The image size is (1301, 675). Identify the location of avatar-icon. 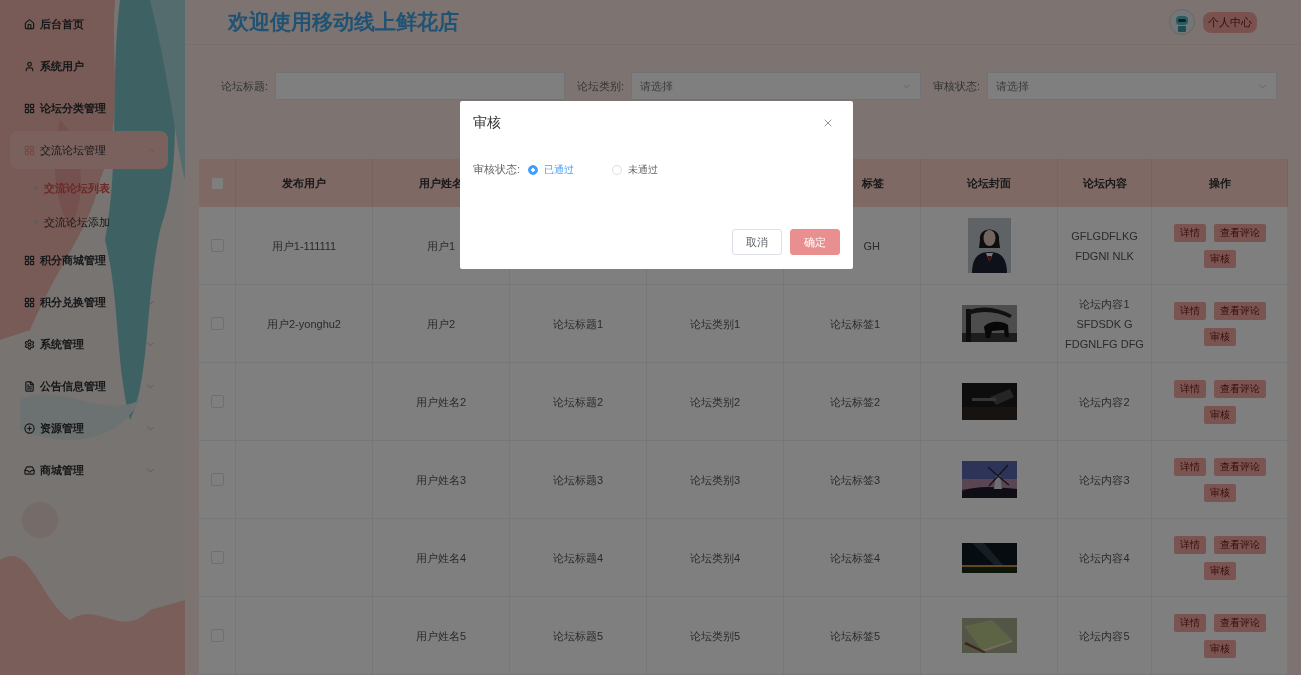
(1182, 22).